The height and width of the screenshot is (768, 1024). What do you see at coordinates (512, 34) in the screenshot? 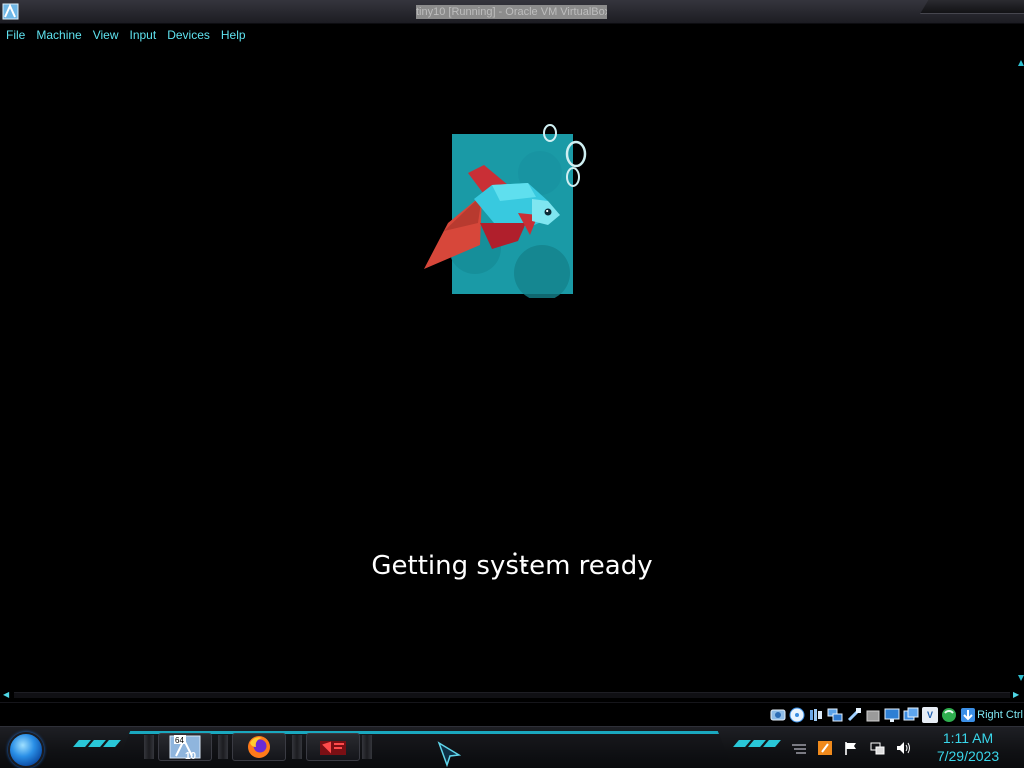
I see `menu-bar: File Machine View Input Devices Help` at bounding box center [512, 34].